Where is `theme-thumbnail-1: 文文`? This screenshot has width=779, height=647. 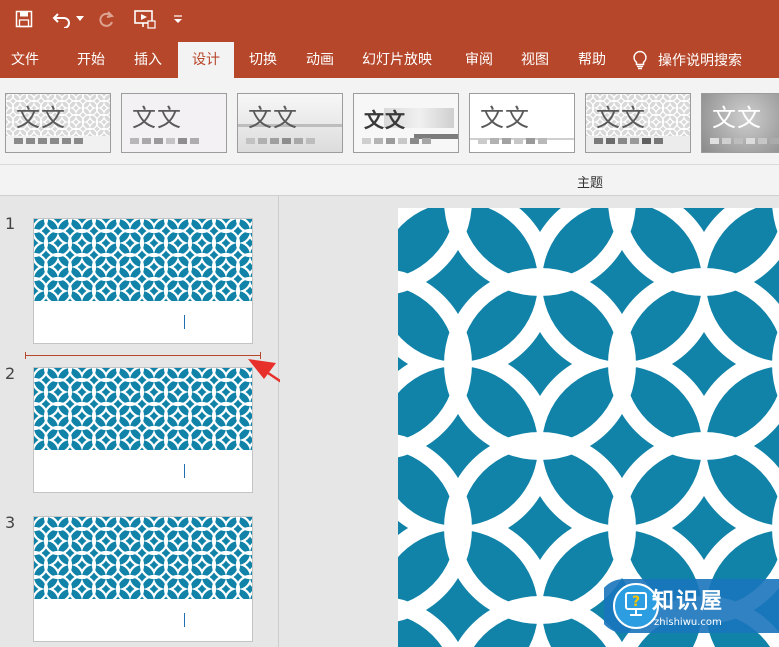
theme-thumbnail-1: 文文 is located at coordinates (58, 123).